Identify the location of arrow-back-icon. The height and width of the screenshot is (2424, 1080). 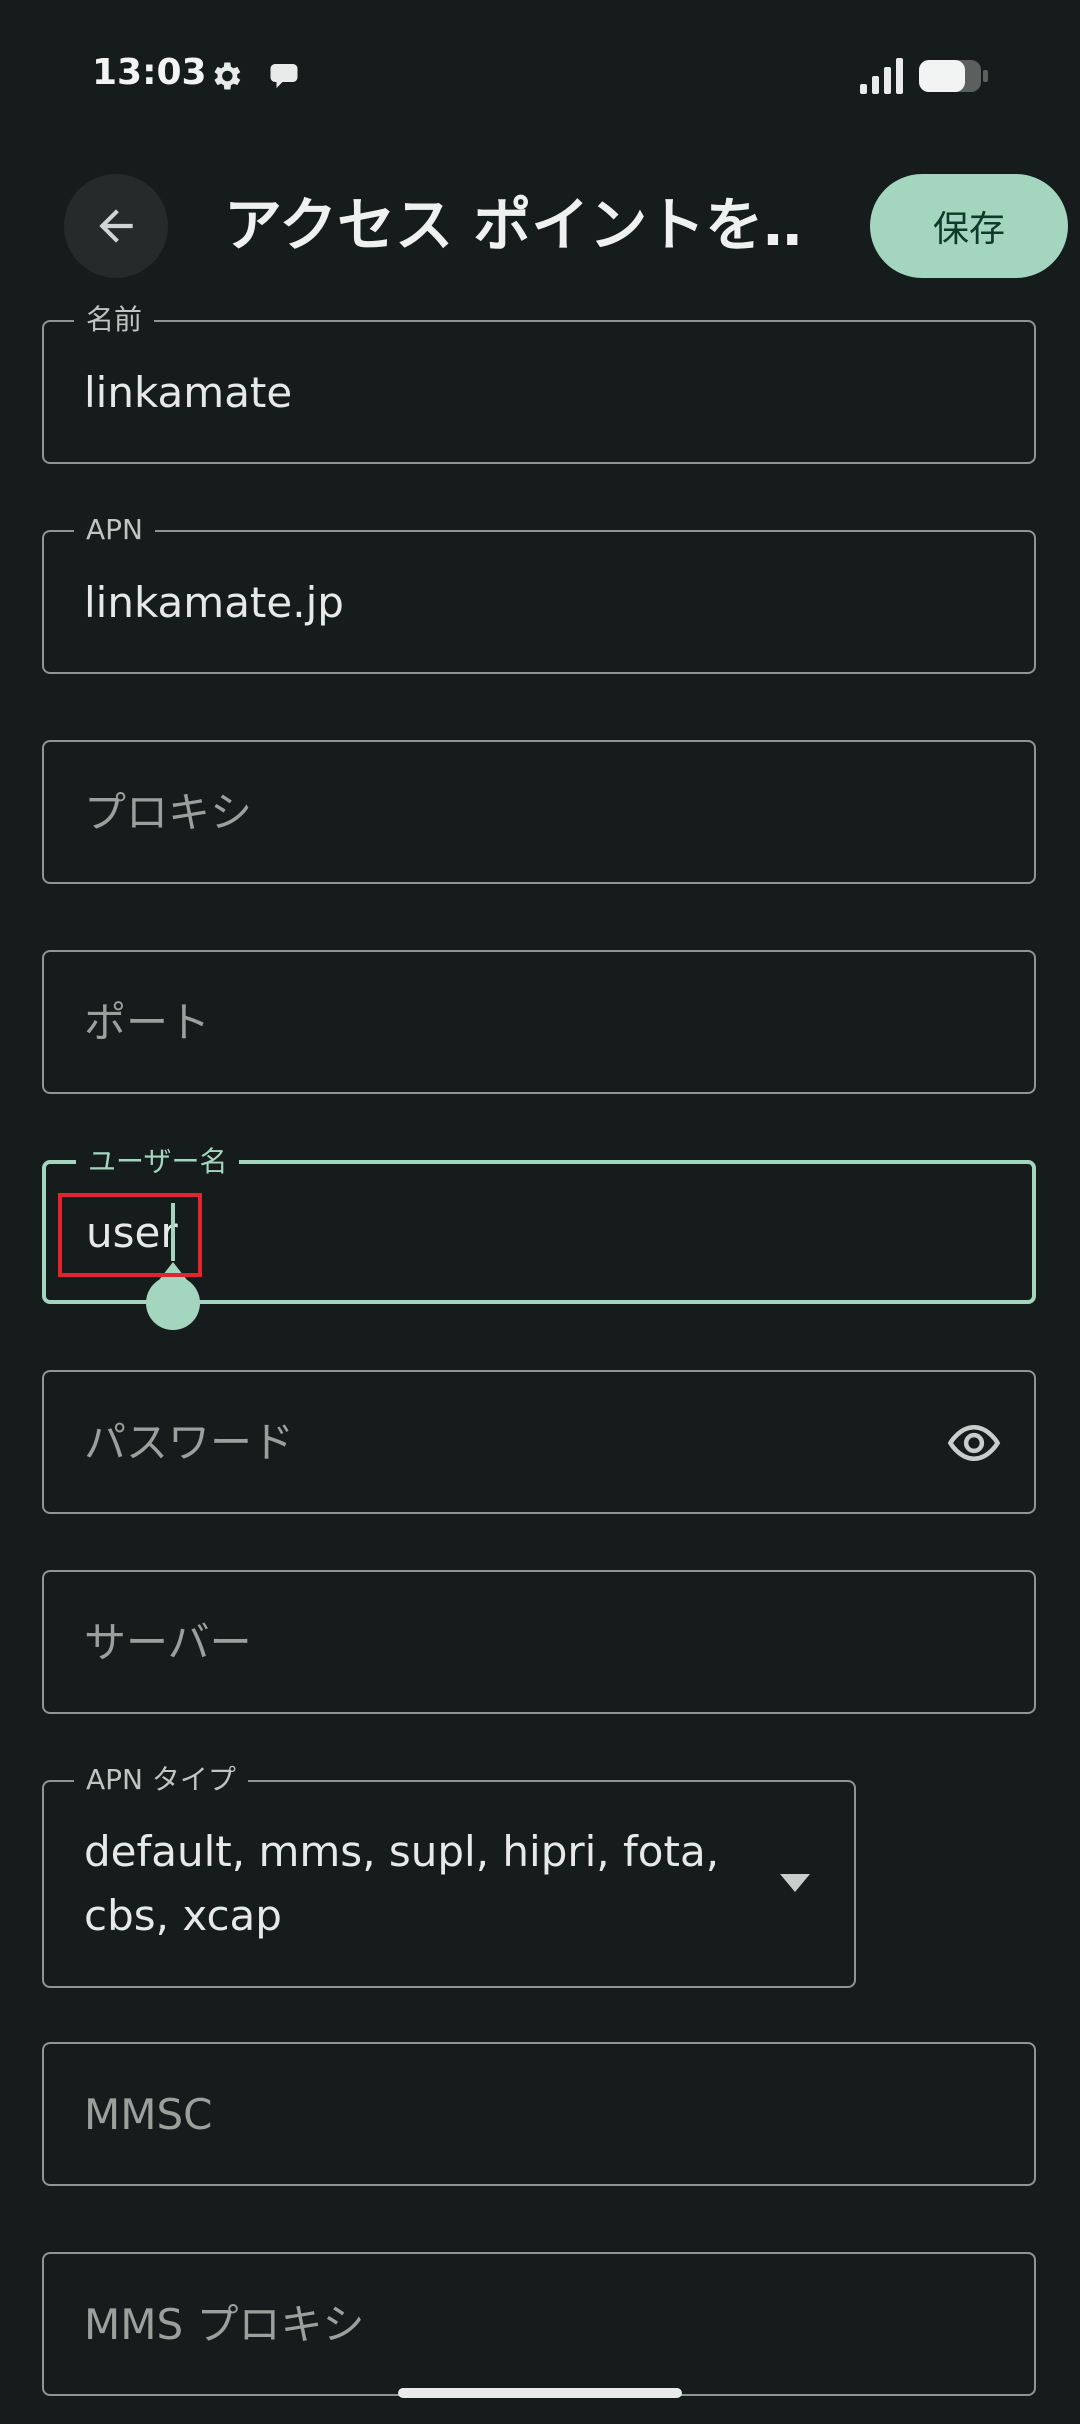
(116, 226).